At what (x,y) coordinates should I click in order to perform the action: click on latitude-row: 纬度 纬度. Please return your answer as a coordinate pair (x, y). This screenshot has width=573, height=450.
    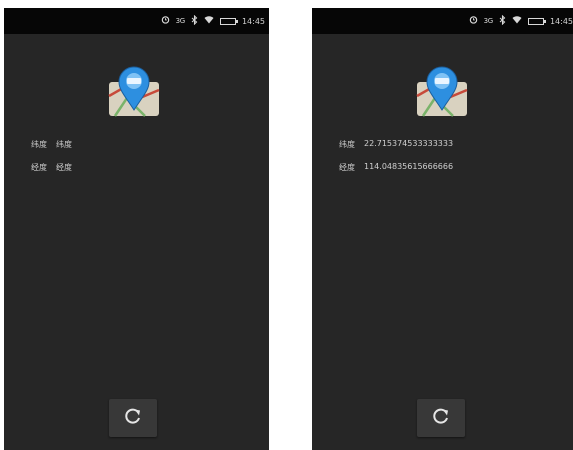
    Looking at the image, I should click on (51, 144).